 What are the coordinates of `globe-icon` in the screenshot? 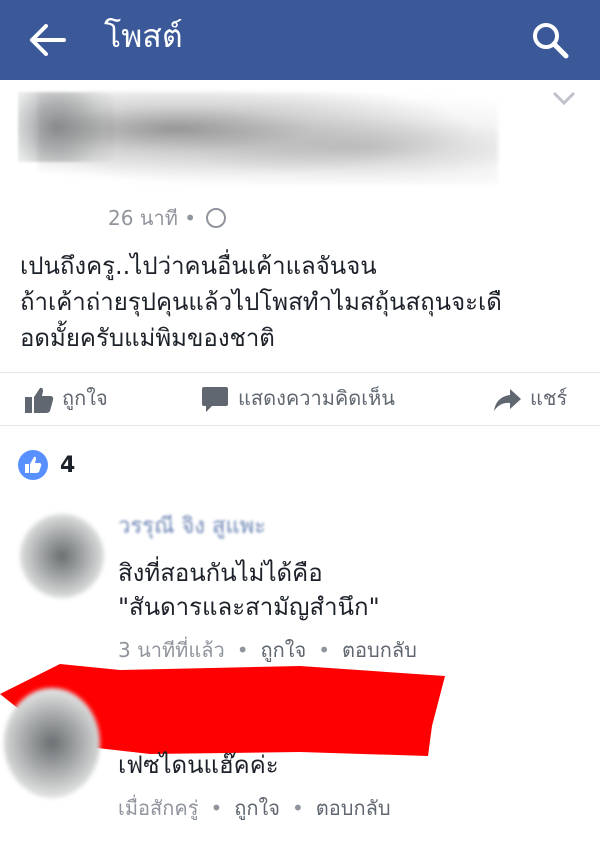 It's located at (216, 217).